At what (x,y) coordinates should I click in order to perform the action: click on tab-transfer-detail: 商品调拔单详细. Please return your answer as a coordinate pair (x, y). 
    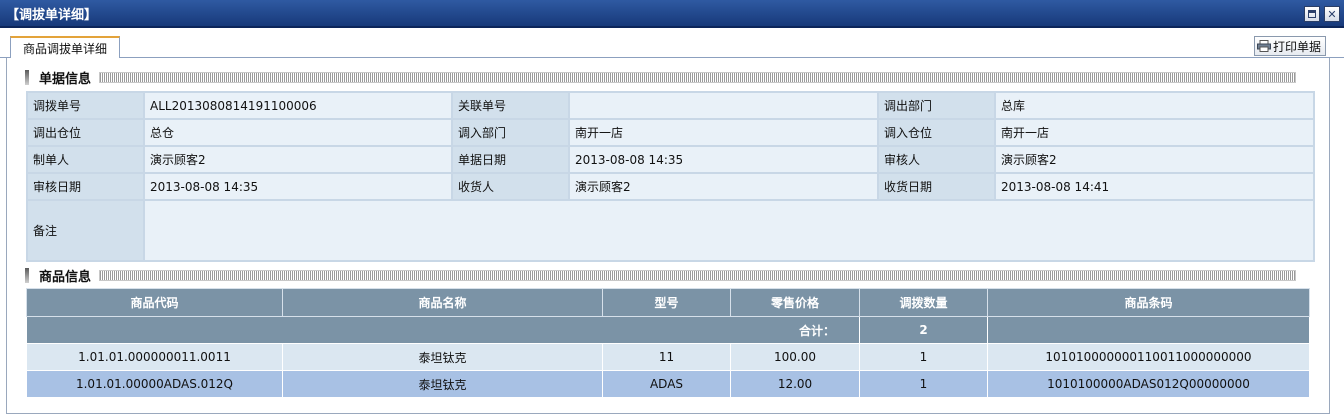
    Looking at the image, I should click on (65, 47).